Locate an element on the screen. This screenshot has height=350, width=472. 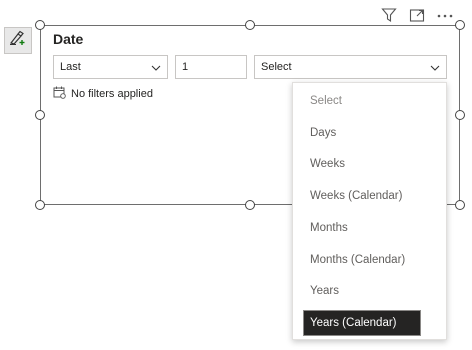
format-painter-icon is located at coordinates (18, 40).